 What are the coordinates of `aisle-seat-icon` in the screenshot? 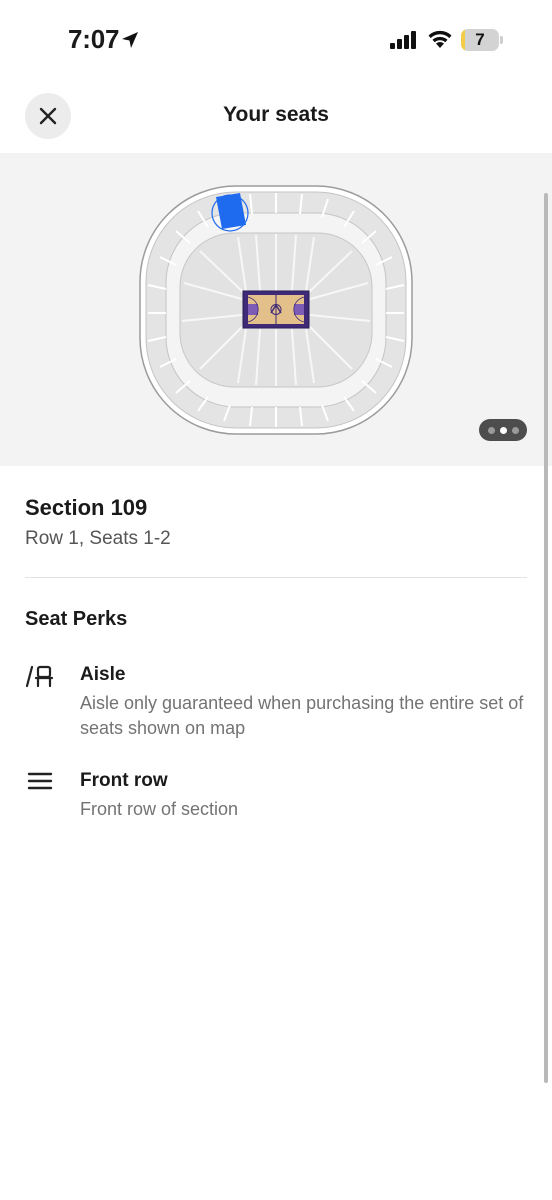 It's located at (40, 676).